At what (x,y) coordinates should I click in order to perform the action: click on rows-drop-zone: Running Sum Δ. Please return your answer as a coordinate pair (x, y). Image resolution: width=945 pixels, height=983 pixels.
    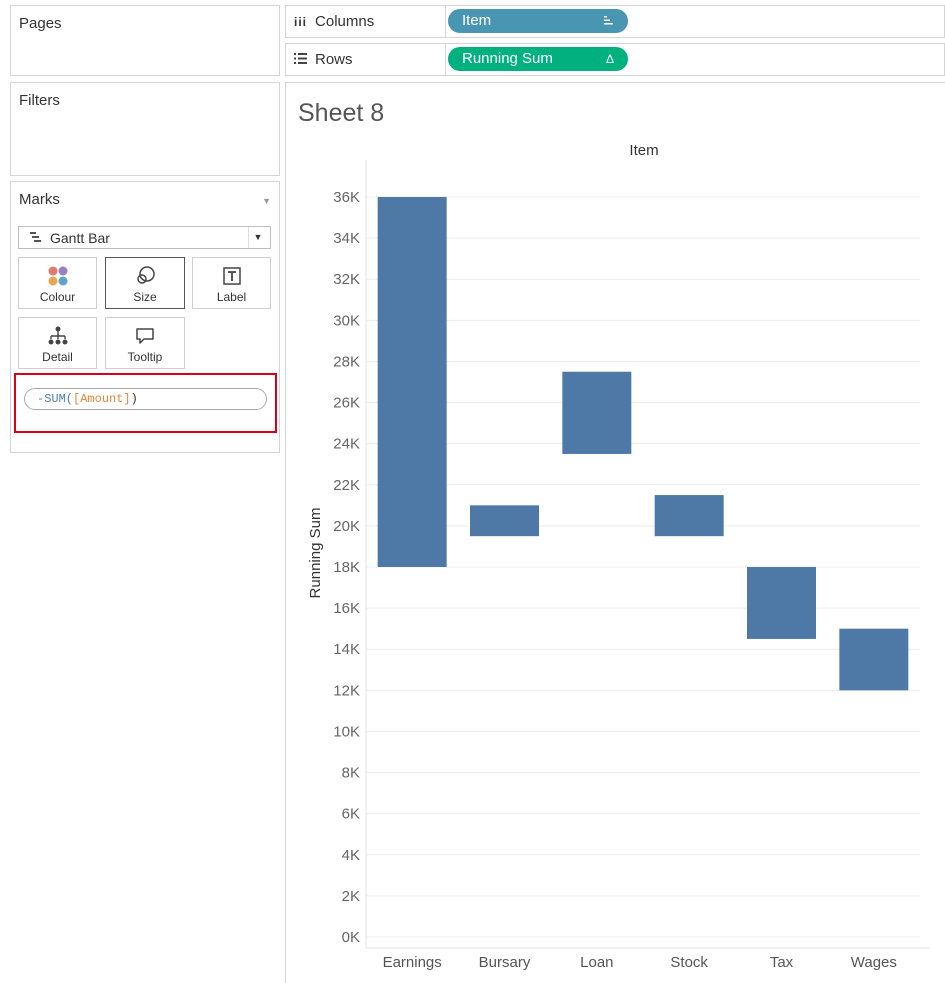
    Looking at the image, I should click on (695, 59).